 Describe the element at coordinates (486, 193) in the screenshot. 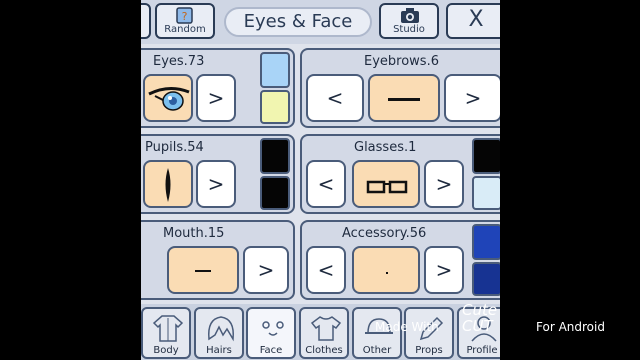

I see `glasses-color-bottom` at that location.